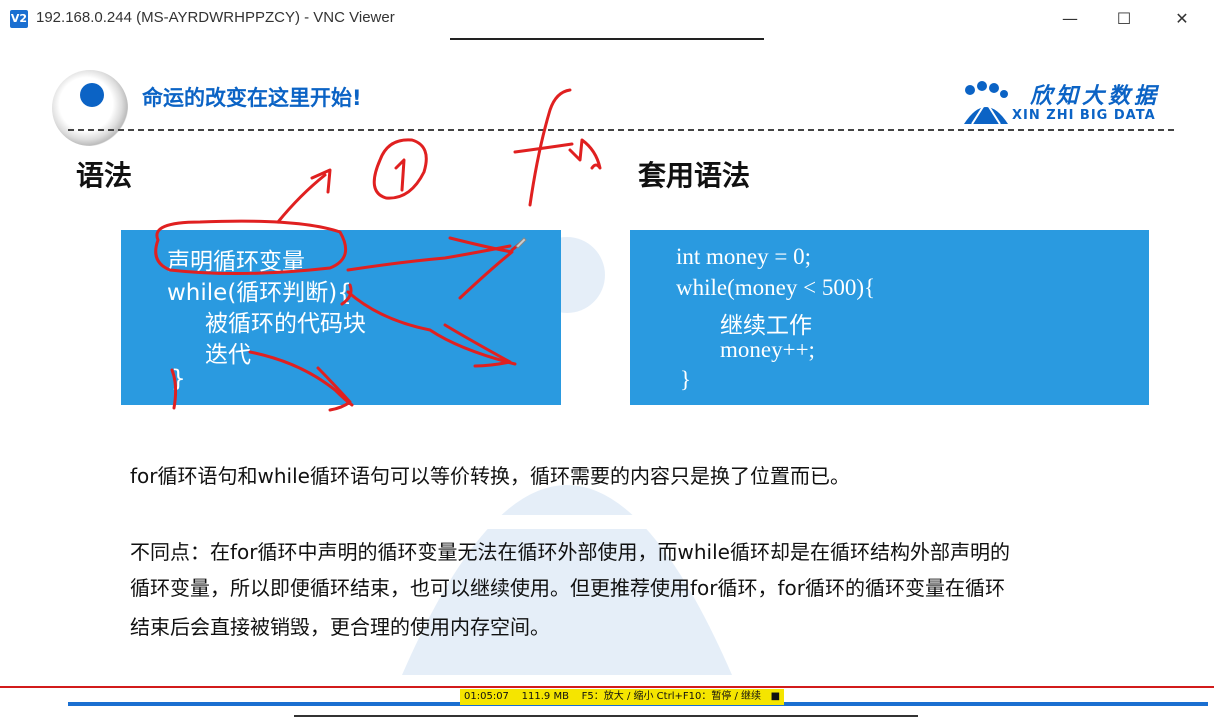  I want to click on record-hint: F5：放大 / 缩小 Ctrl+F10：暂停 / 继续, so click(671, 696).